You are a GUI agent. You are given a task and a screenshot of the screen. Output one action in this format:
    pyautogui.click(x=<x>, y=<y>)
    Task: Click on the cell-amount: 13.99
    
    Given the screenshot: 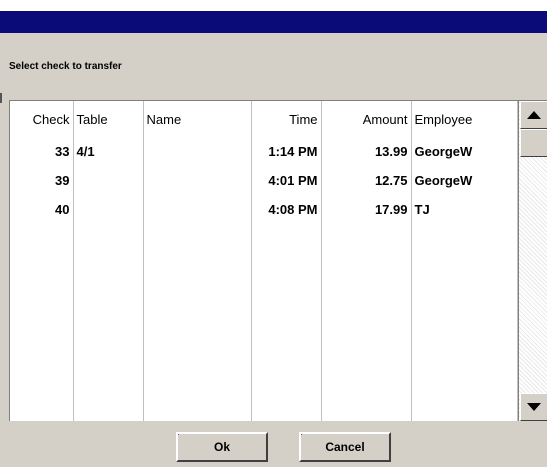 What is the action you would take?
    pyautogui.click(x=366, y=151)
    